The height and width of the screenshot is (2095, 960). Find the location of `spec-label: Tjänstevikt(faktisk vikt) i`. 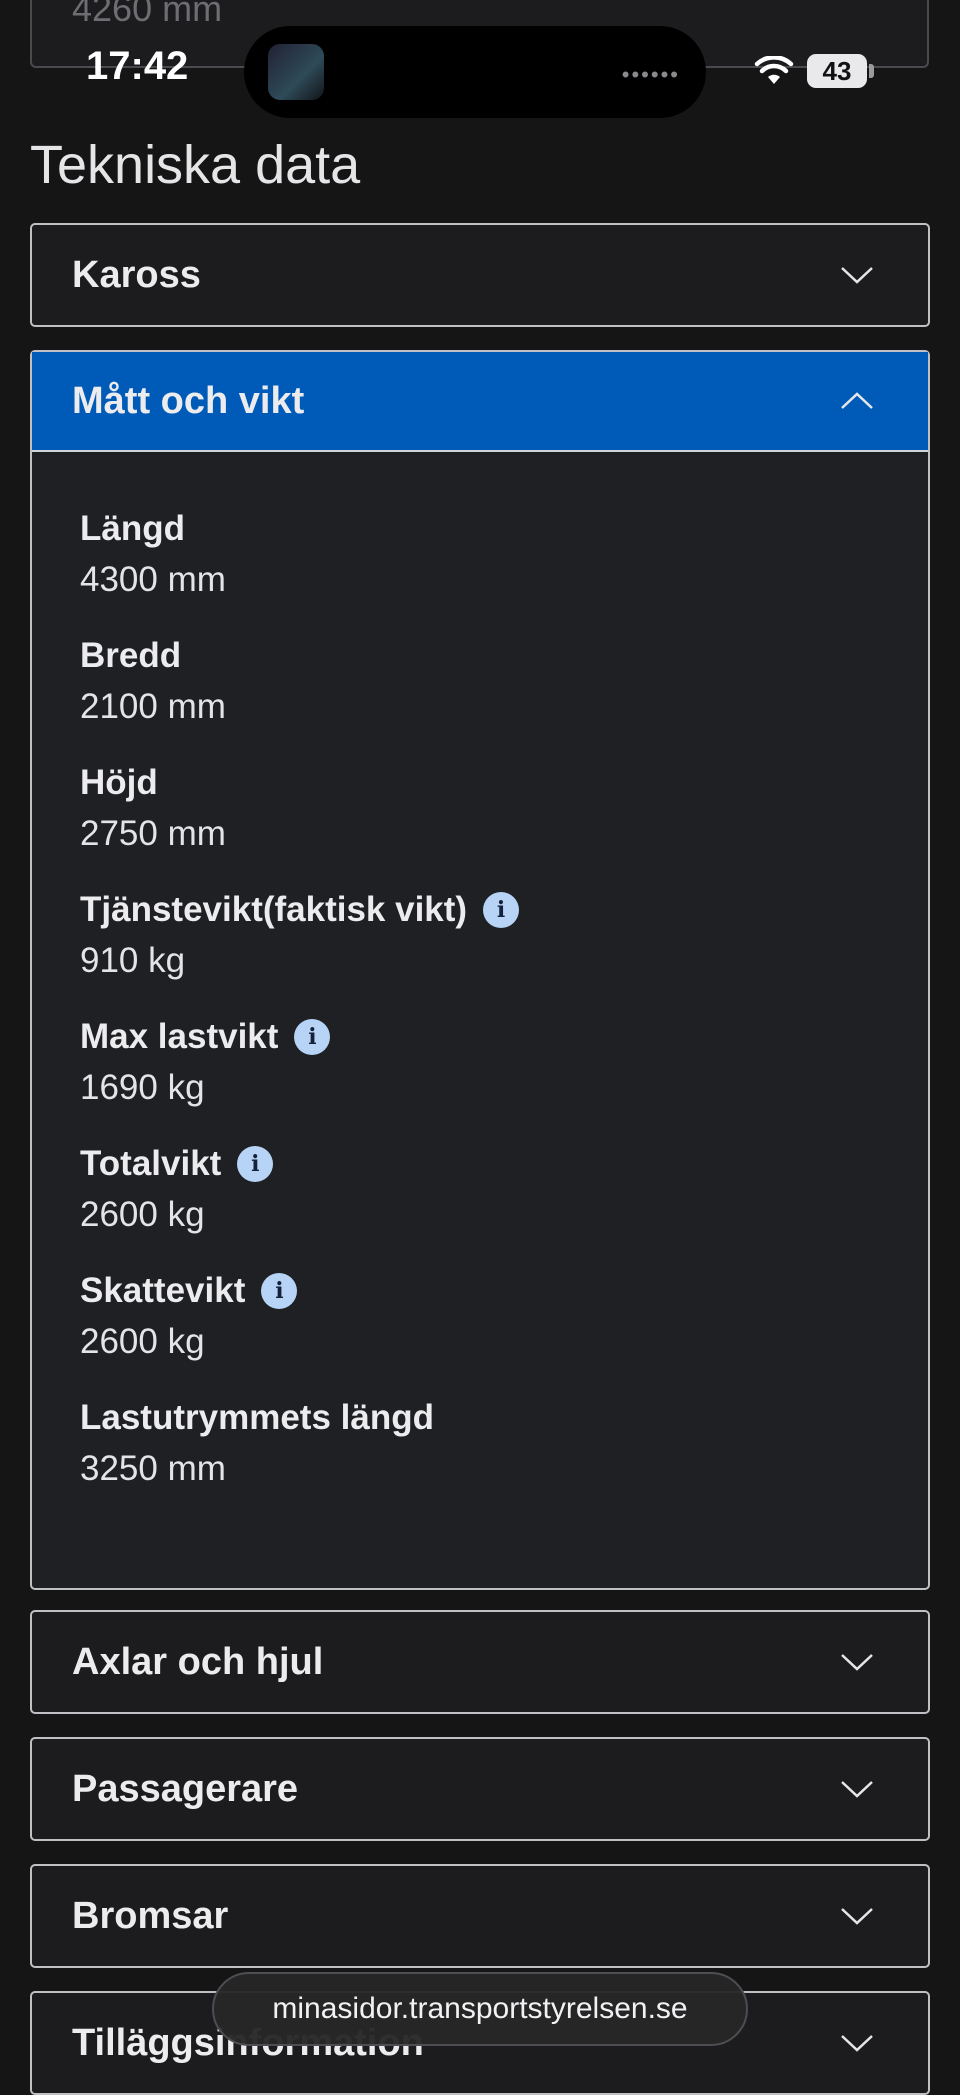

spec-label: Tjänstevikt(faktisk vikt) i is located at coordinates (480, 910).